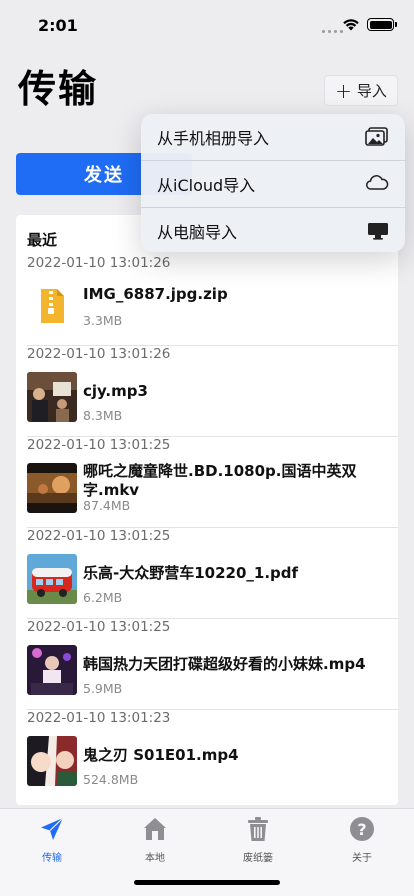 The height and width of the screenshot is (896, 414). What do you see at coordinates (343, 90) in the screenshot?
I see `plus-icon: +` at bounding box center [343, 90].